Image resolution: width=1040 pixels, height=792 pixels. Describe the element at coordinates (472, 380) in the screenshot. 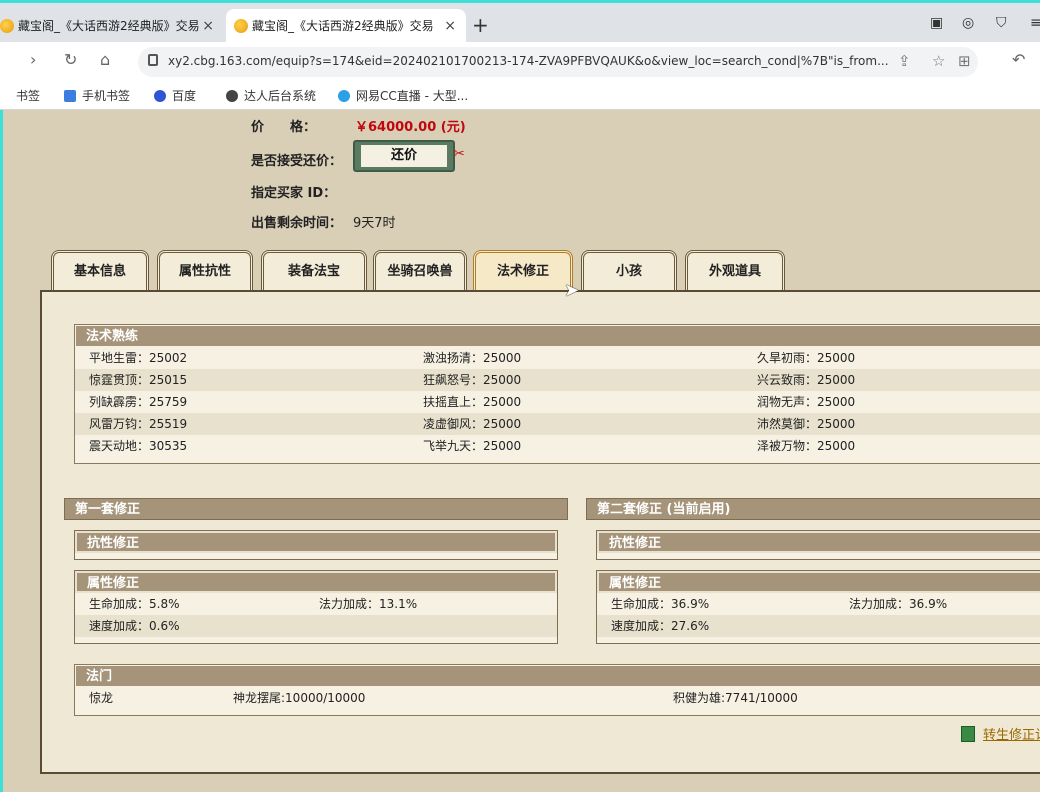

I see `spell-cell: 狂飙怒号：25000` at that location.